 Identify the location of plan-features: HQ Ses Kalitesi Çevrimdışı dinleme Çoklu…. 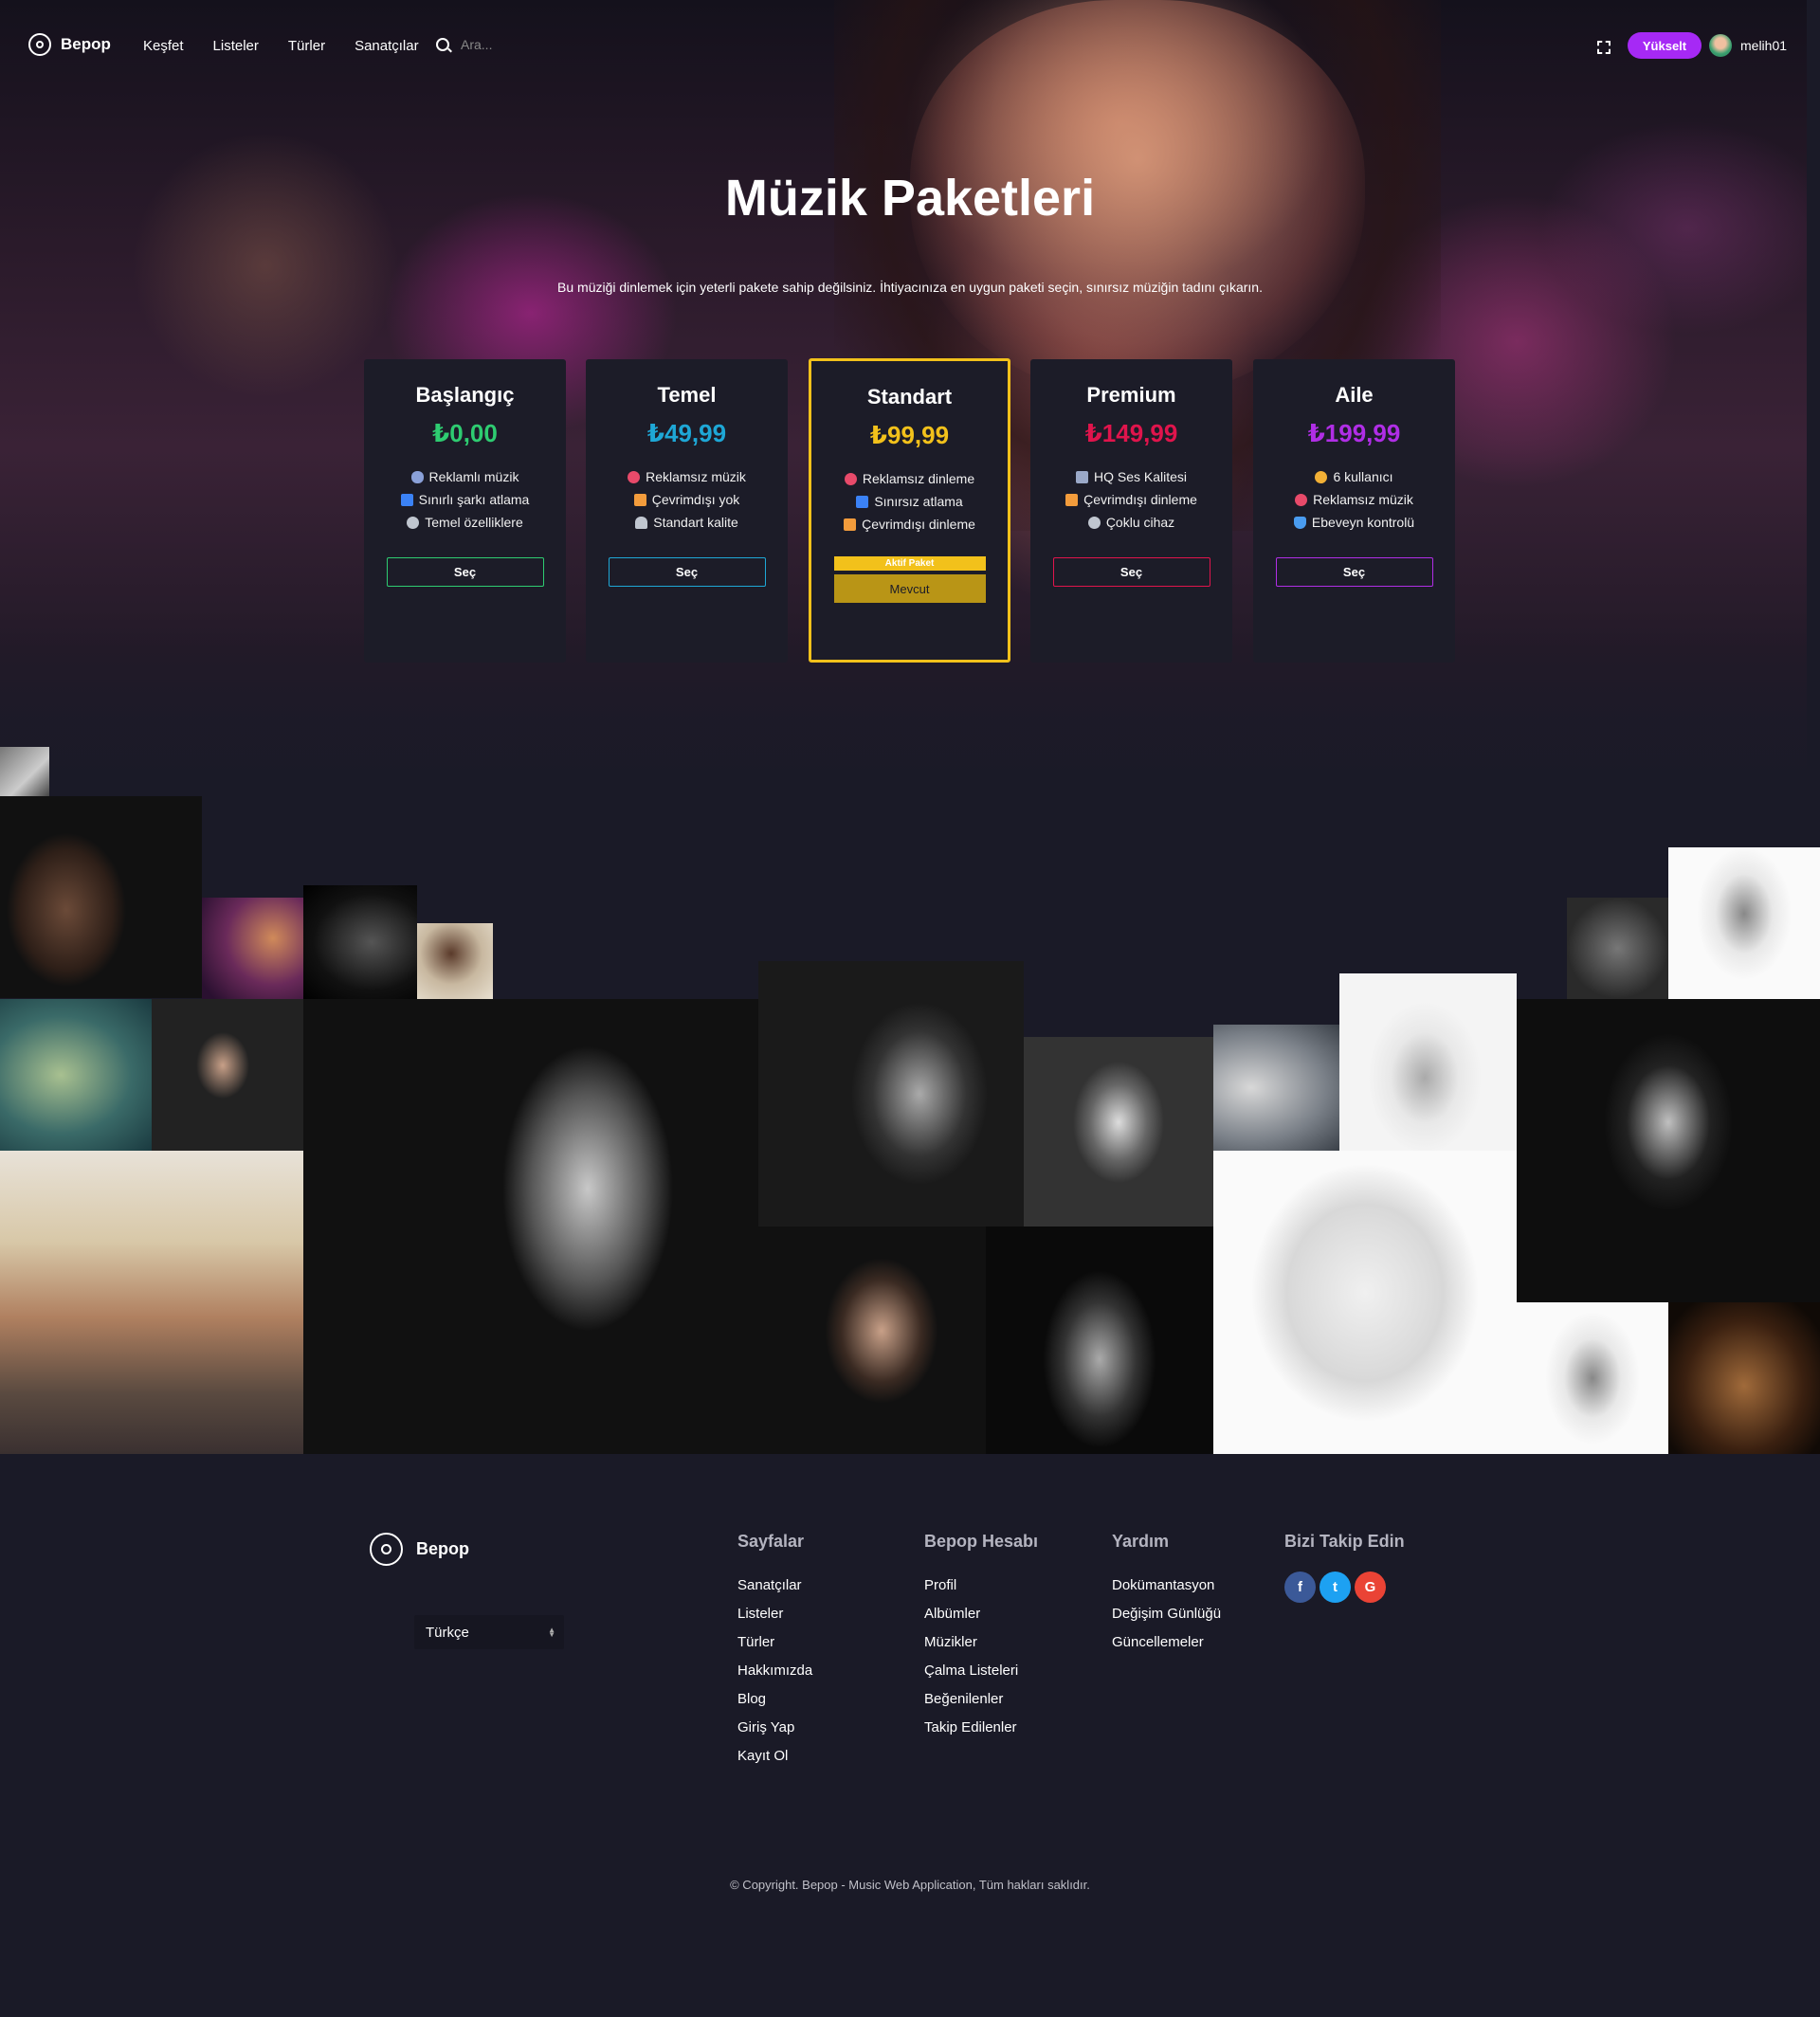
(1131, 499).